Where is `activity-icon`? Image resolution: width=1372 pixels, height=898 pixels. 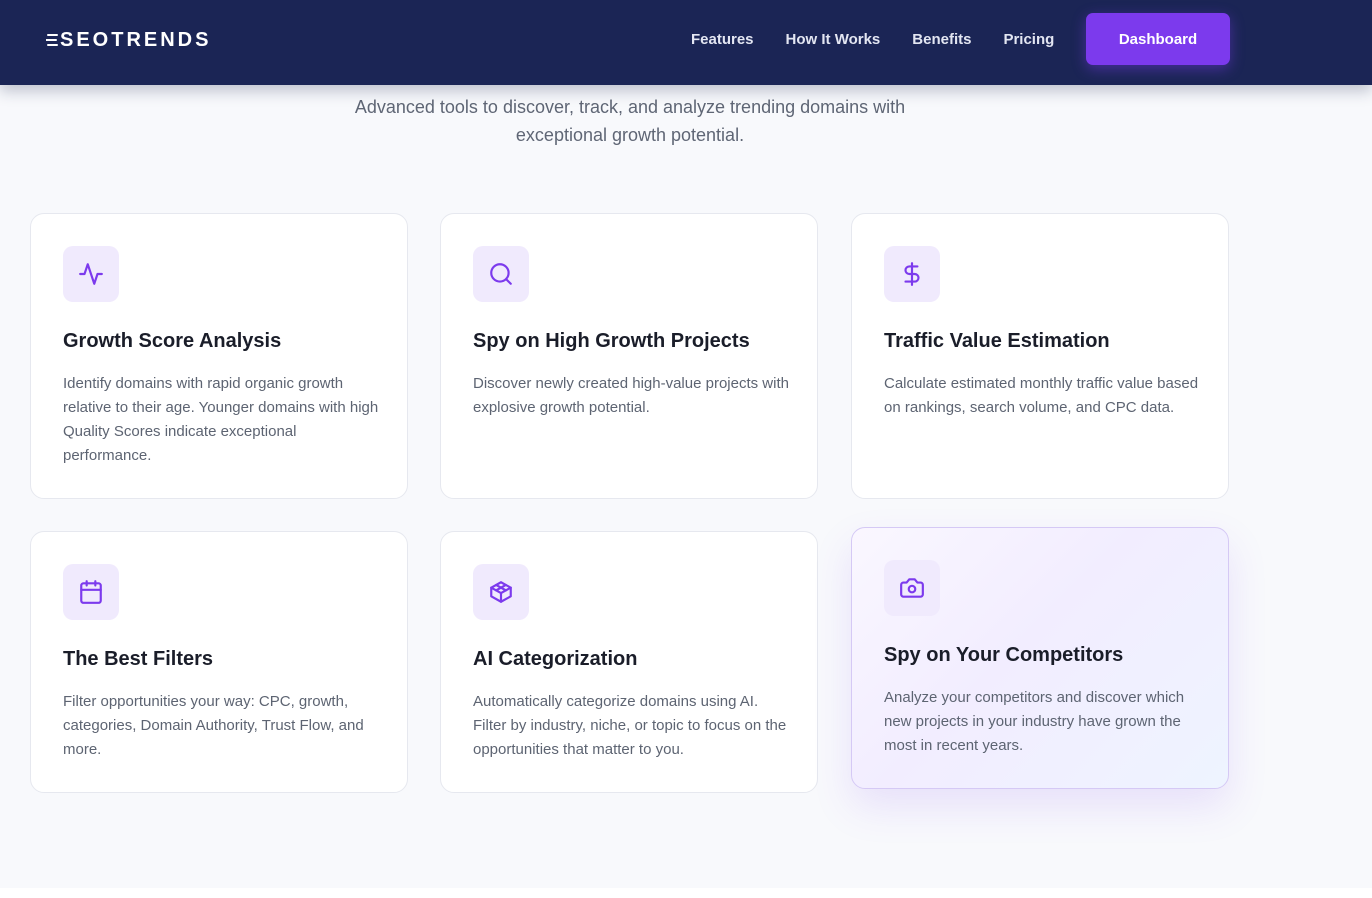 activity-icon is located at coordinates (91, 274).